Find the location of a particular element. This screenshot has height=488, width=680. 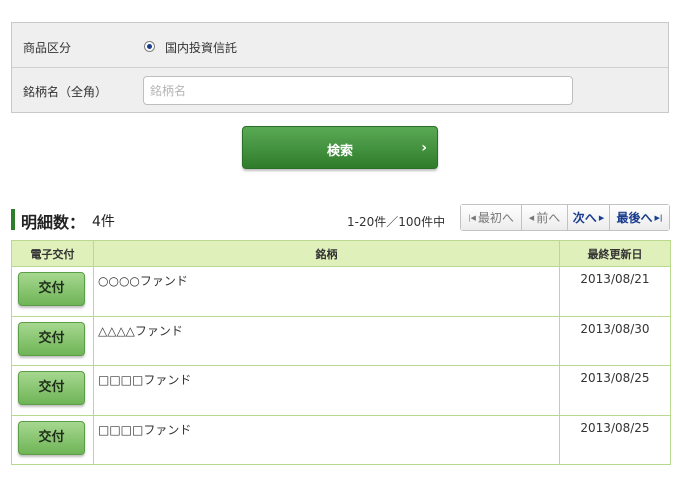

fund-name-row: 銘柄名（全角） is located at coordinates (340, 90).